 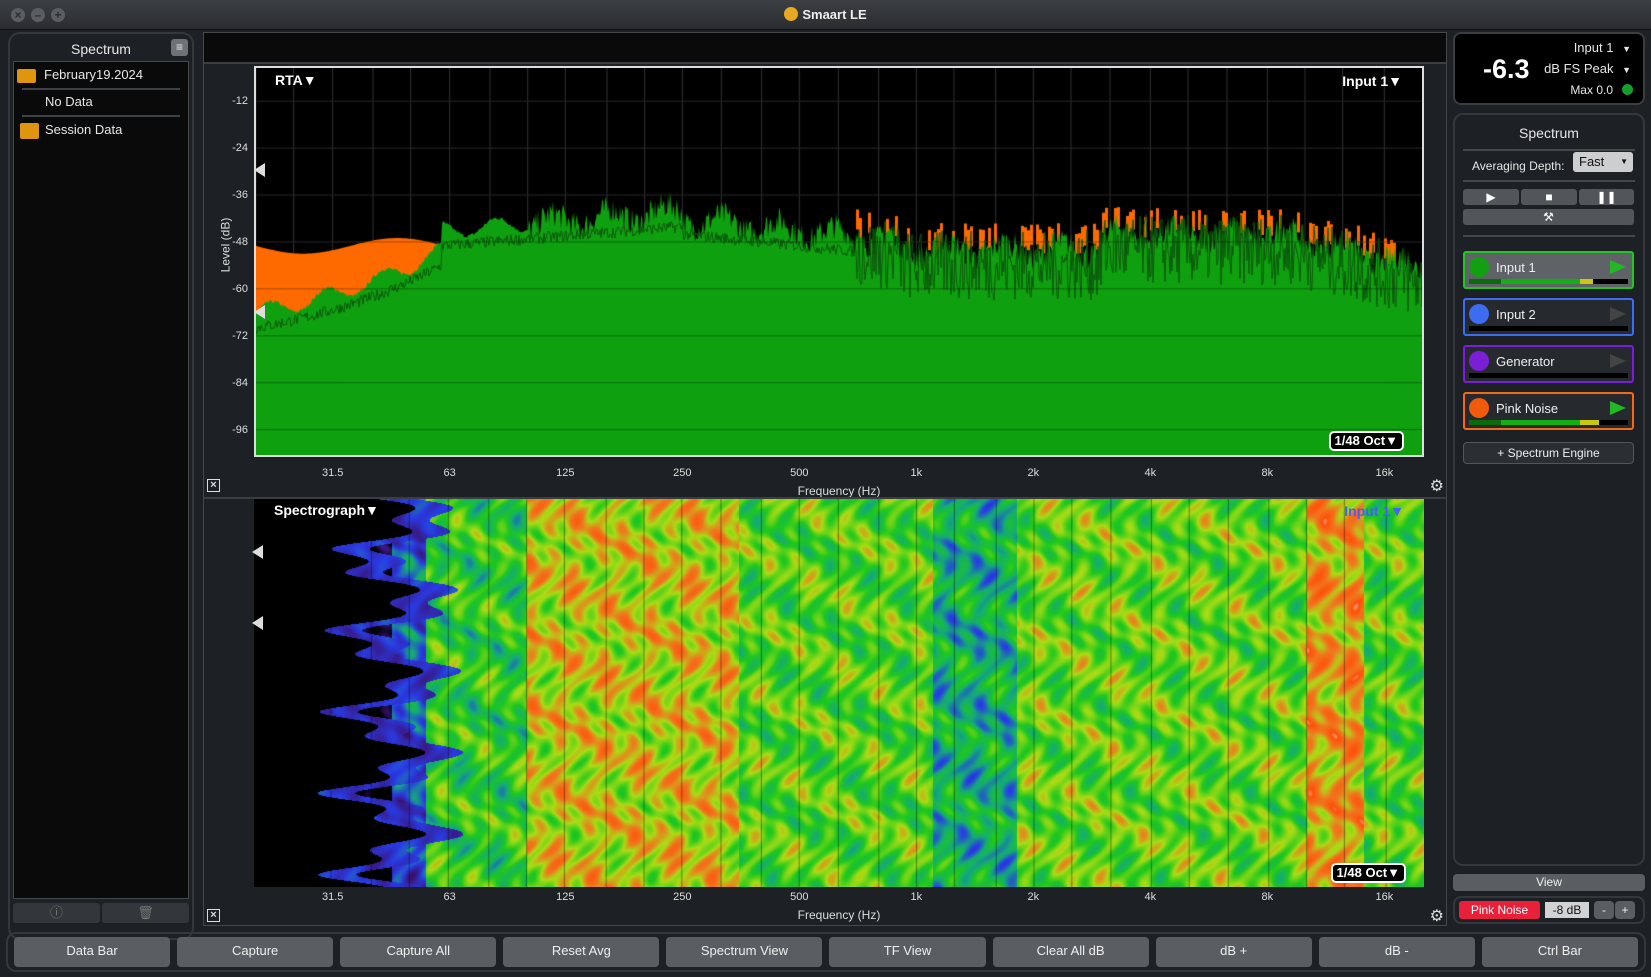 I want to click on x-axis-label: Frequency (Hz), so click(x=839, y=491).